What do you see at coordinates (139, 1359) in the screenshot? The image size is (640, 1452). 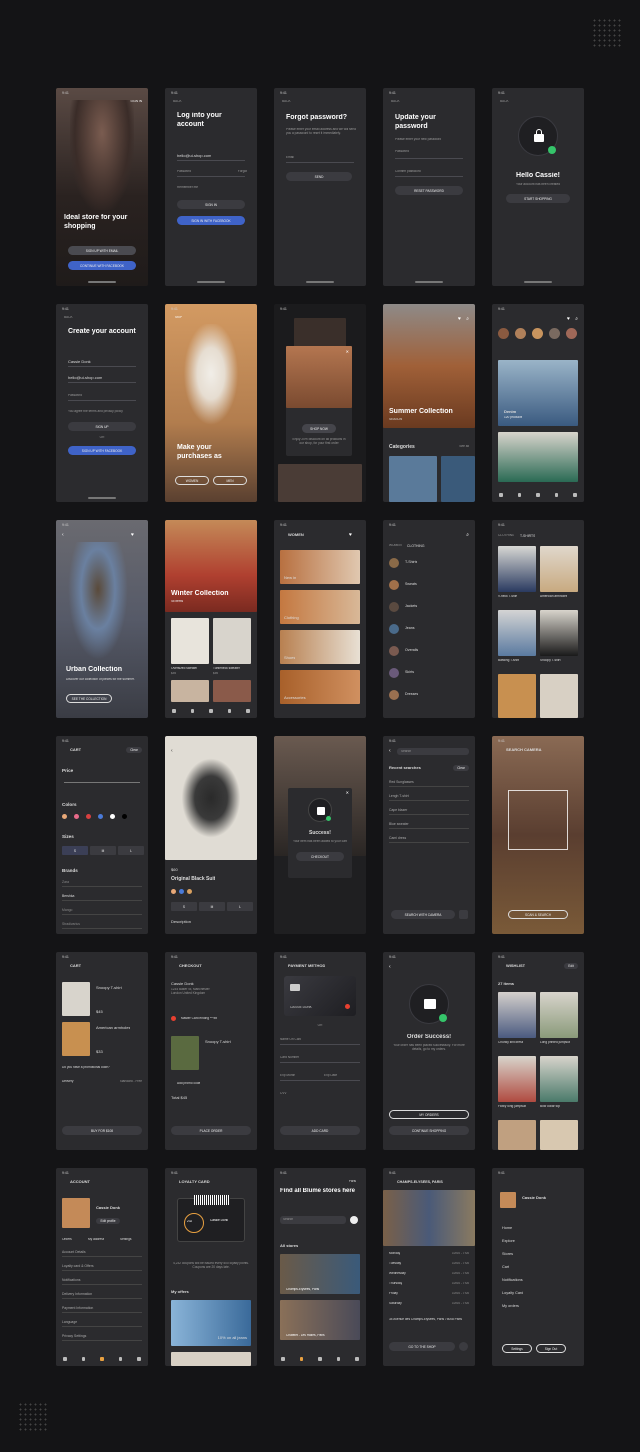 I see `more-icon` at bounding box center [139, 1359].